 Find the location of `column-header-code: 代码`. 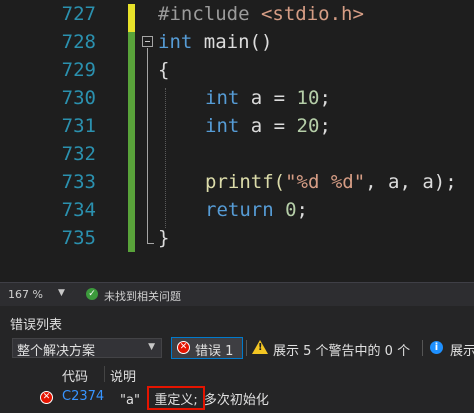

column-header-code: 代码 is located at coordinates (75, 375).